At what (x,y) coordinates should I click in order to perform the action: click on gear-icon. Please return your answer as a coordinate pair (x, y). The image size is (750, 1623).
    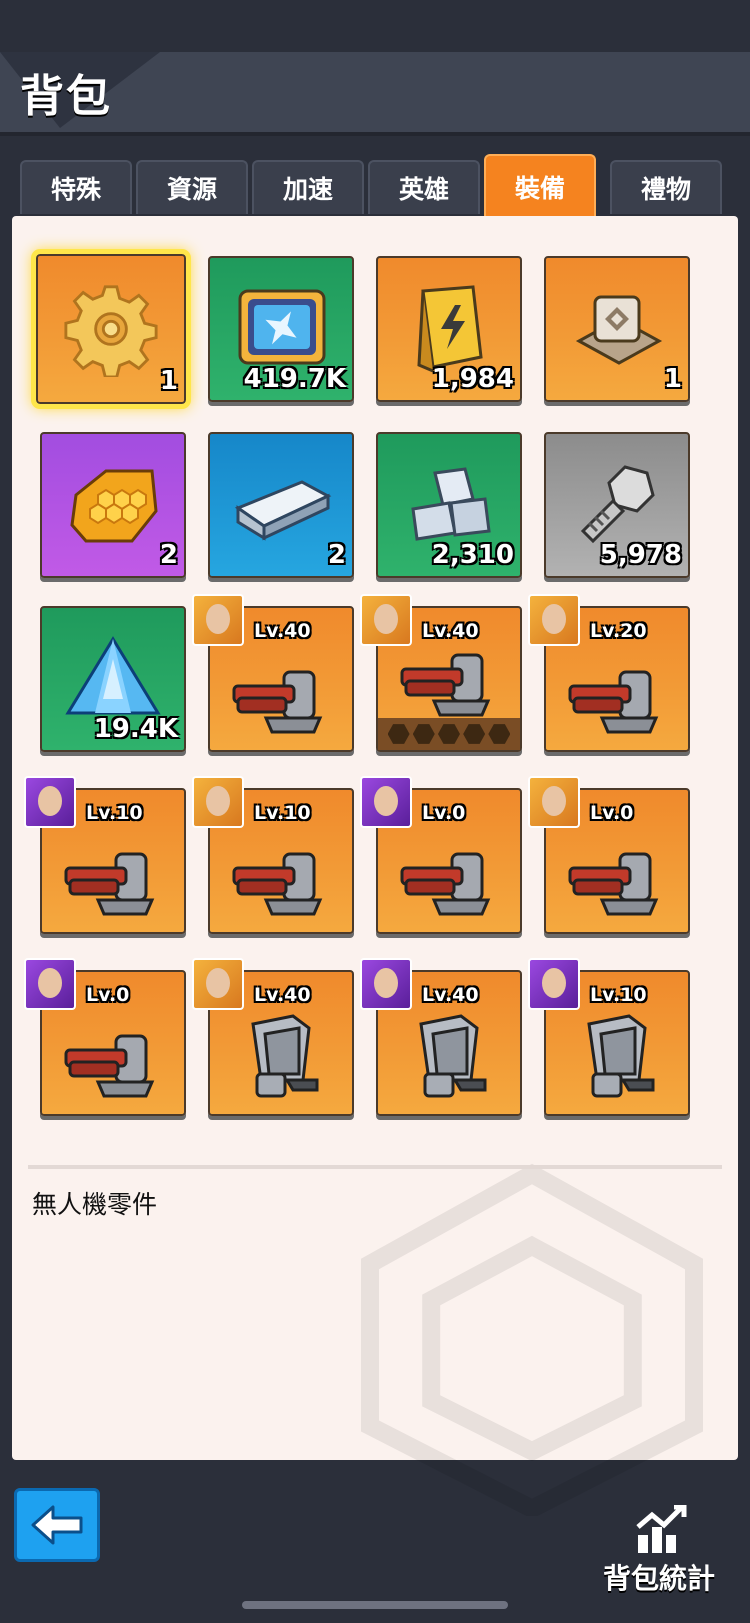
    Looking at the image, I should click on (111, 331).